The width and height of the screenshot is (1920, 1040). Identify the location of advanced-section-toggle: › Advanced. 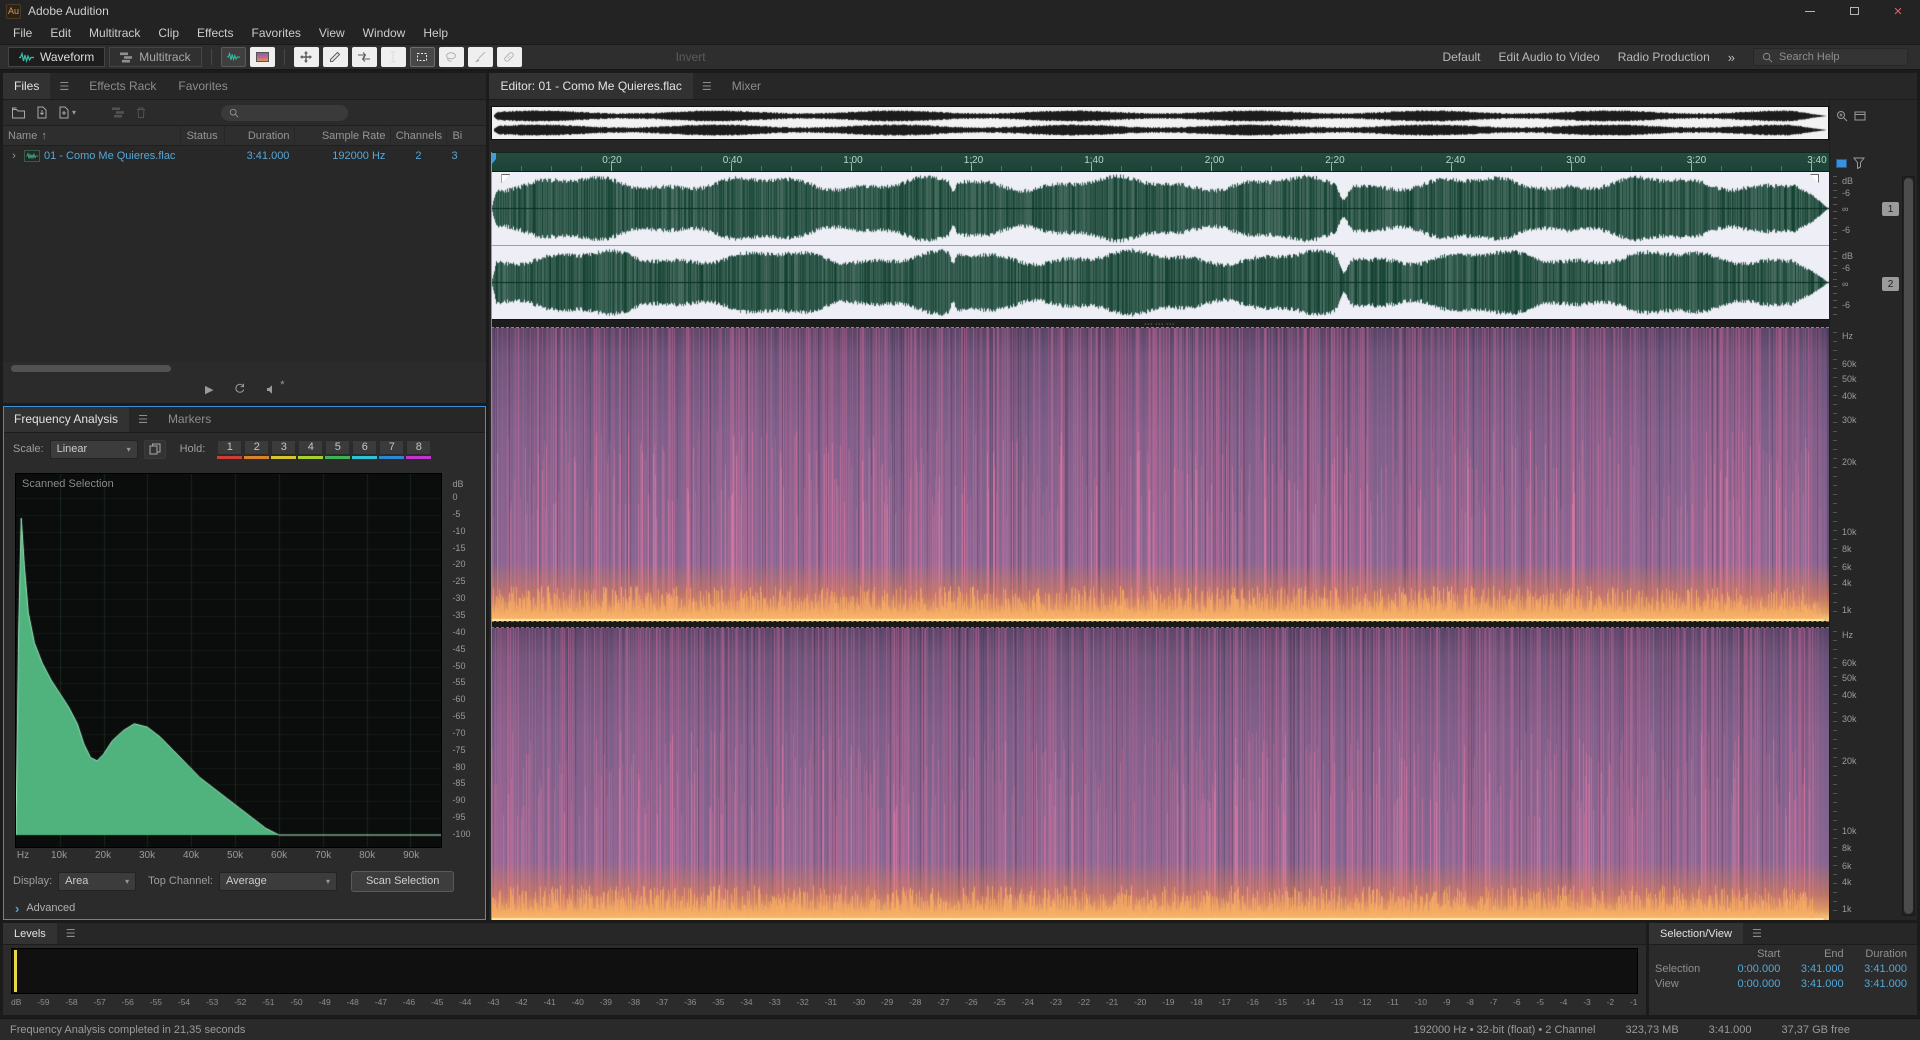
(244, 908).